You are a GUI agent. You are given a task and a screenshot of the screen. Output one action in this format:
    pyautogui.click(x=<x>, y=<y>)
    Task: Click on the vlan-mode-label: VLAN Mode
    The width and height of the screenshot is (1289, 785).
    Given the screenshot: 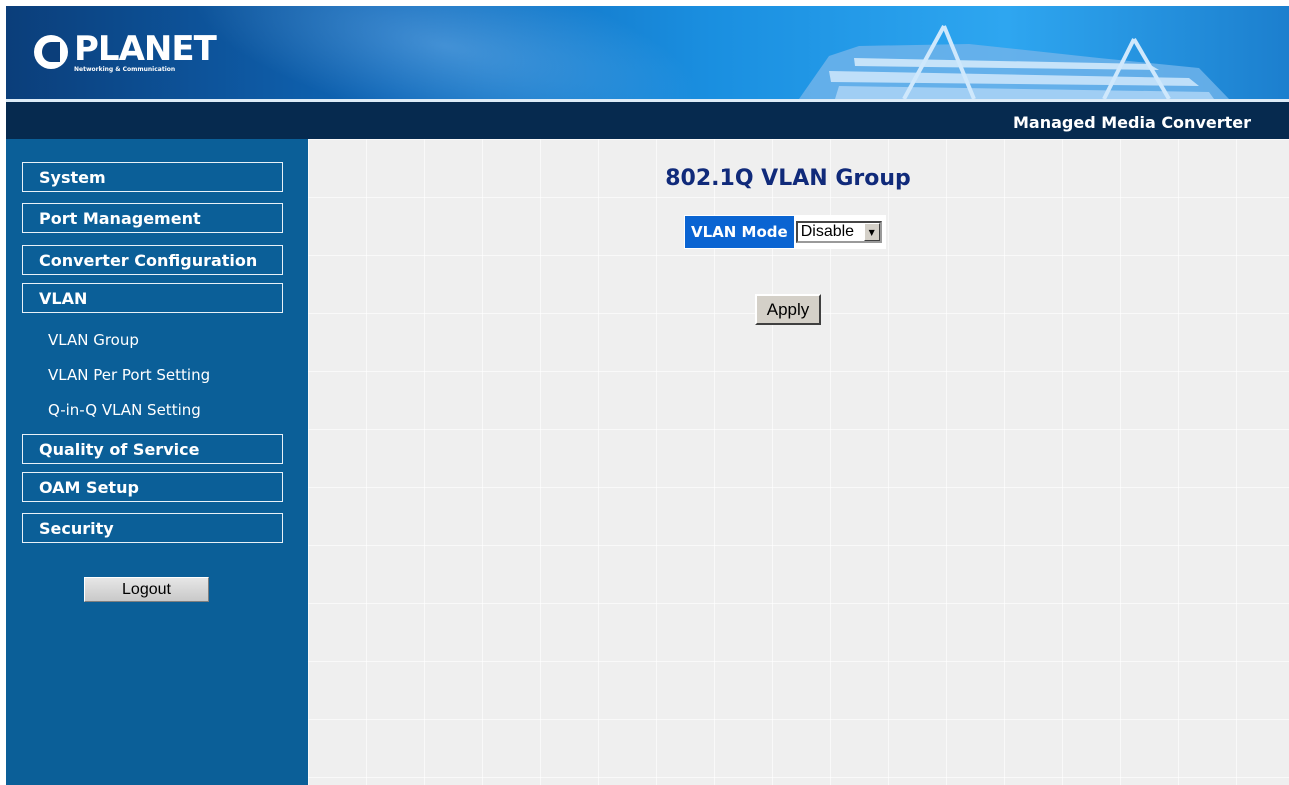 What is the action you would take?
    pyautogui.click(x=739, y=232)
    